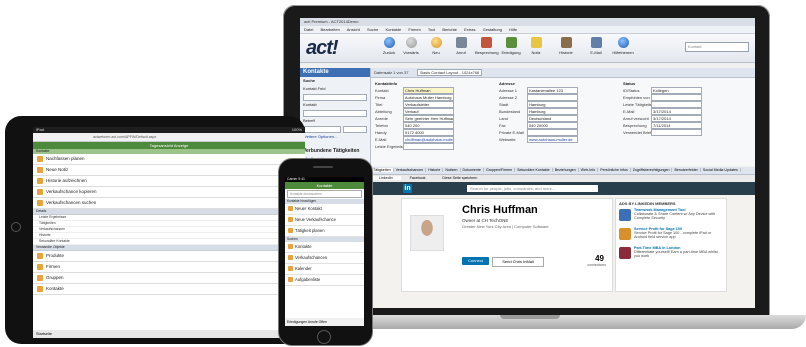  What do you see at coordinates (324, 194) in the screenshot?
I see `phone-search-input: Kontakte durchsuchen` at bounding box center [324, 194].